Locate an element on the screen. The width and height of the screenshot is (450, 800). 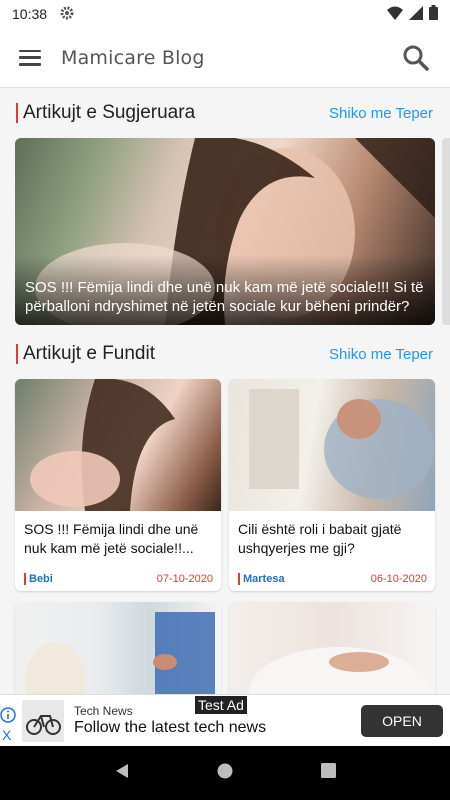
latest-see-more-link: Shiko me Teper is located at coordinates (381, 354).